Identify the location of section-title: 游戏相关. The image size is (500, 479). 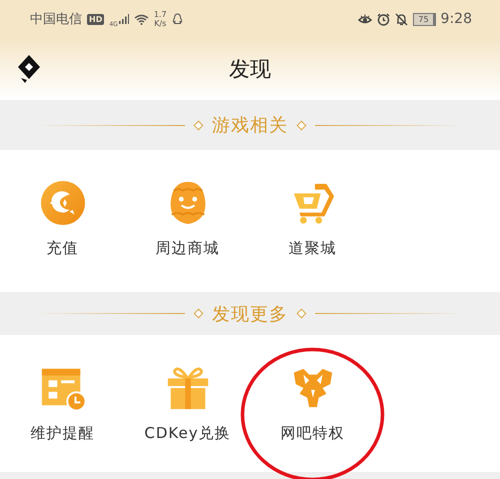
(250, 125).